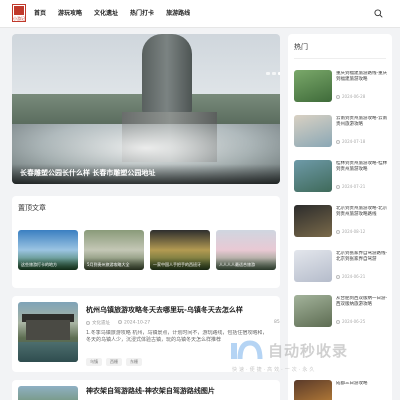 The width and height of the screenshot is (400, 400). I want to click on hero-title: 长春雕塑公园长什么样 长春市雕塑公园地址, so click(87, 173).